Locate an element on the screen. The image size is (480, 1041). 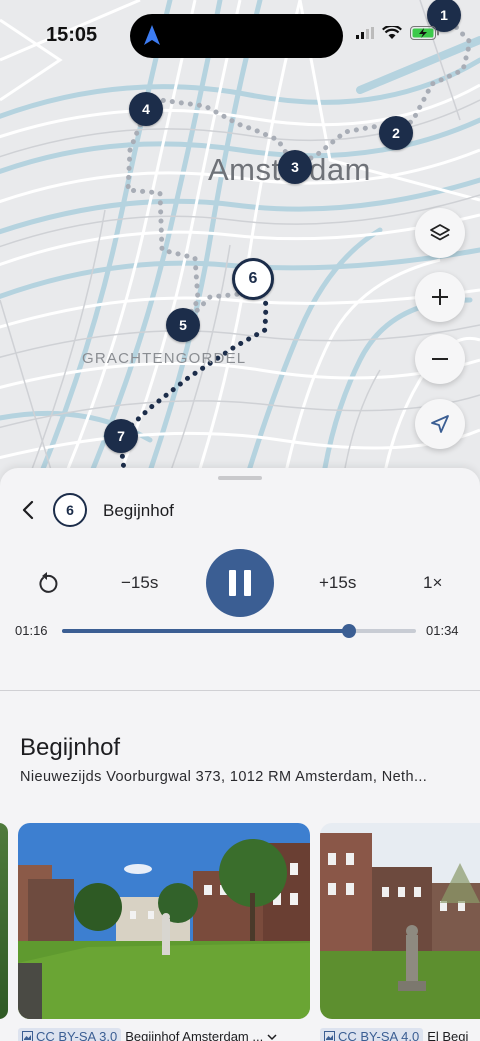
begijnhof-statue-photo is located at coordinates (400, 921).